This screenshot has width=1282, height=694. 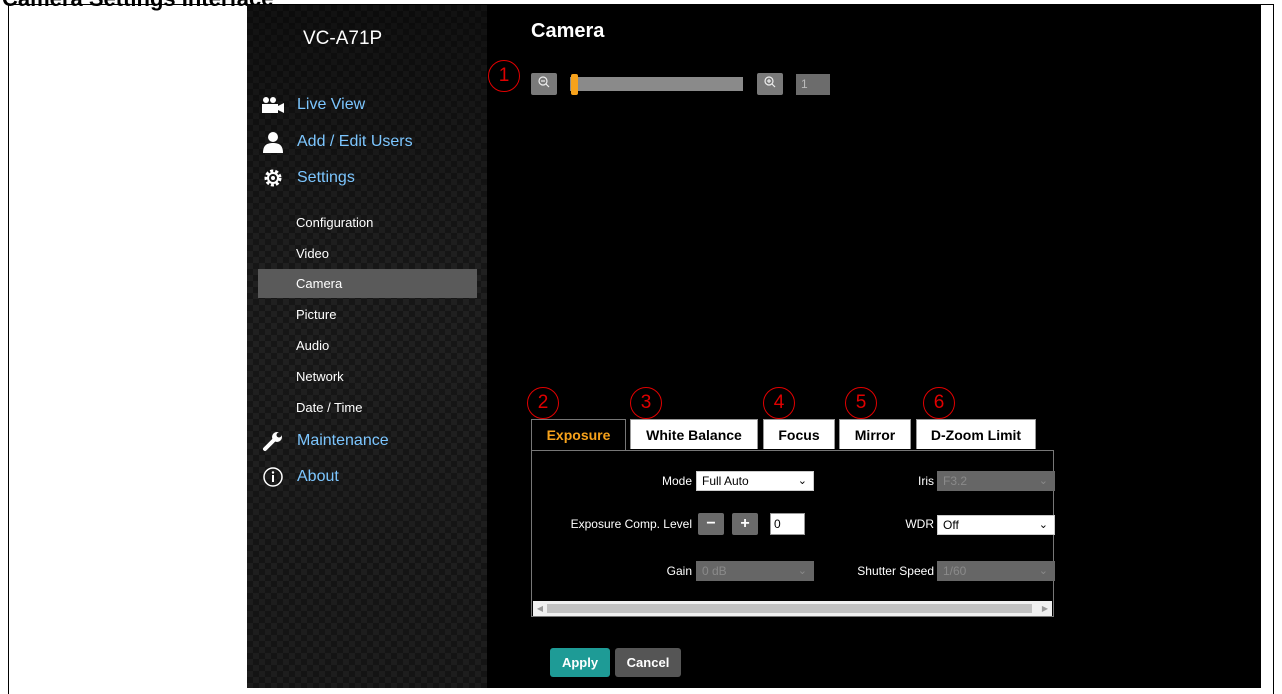 What do you see at coordinates (318, 476) in the screenshot?
I see `nav-about-label: About` at bounding box center [318, 476].